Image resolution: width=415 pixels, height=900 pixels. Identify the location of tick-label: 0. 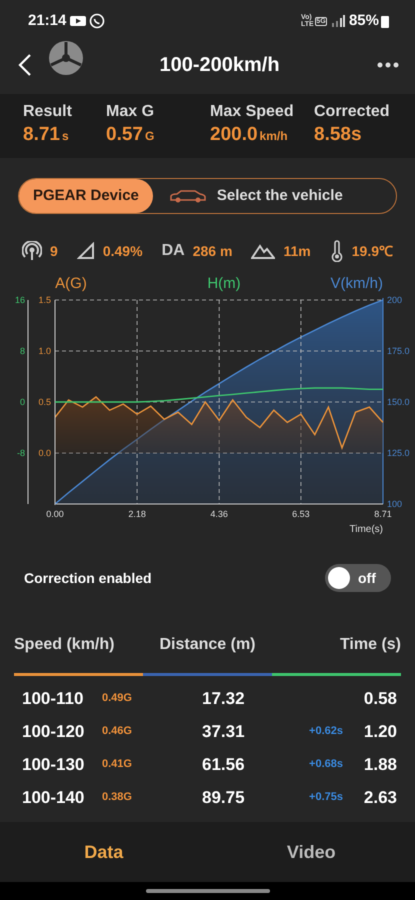
(22, 402).